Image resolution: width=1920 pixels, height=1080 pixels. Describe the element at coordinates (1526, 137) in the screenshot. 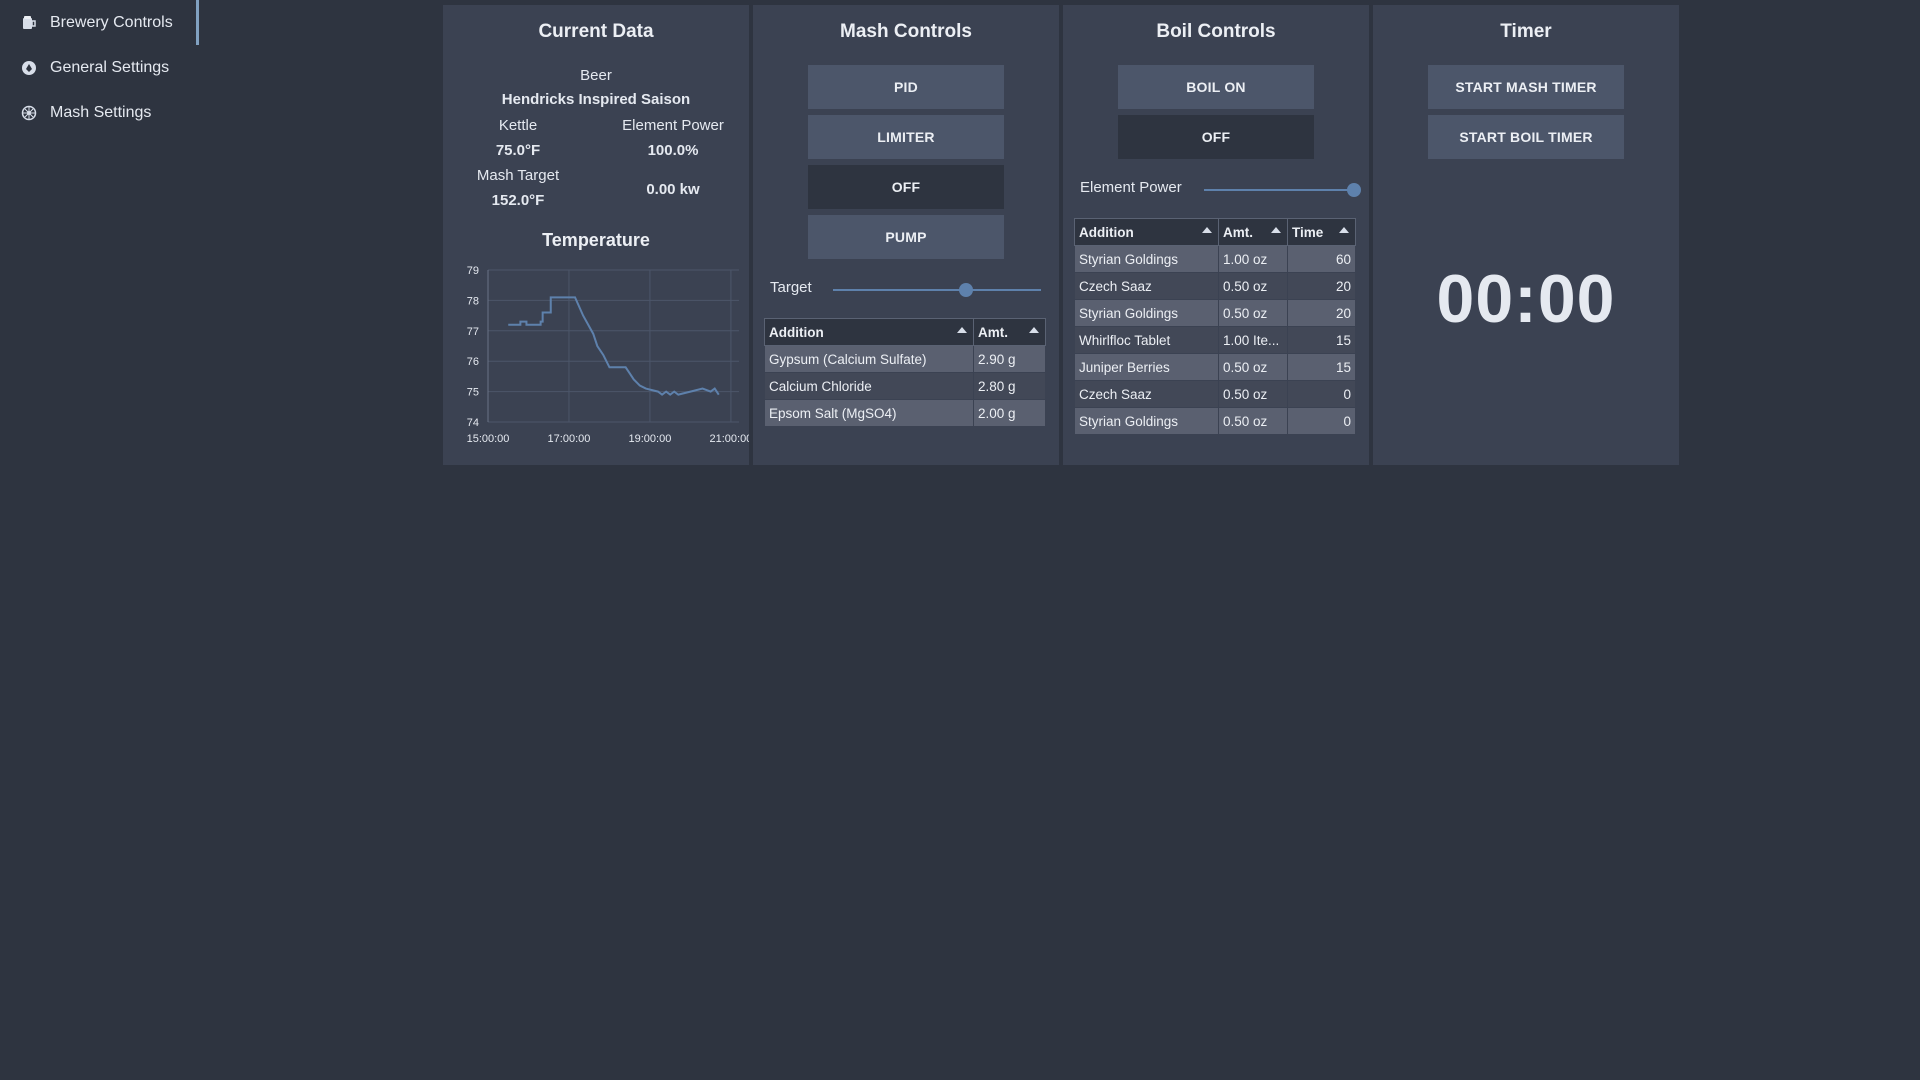

I see `start-boil-timer-button: START BOIL TIMER` at that location.